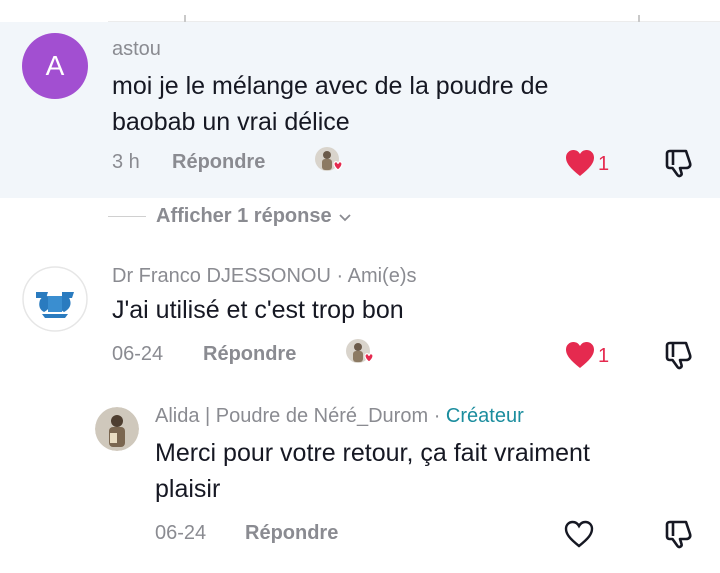  What do you see at coordinates (126, 162) in the screenshot?
I see `comment-time: 3 h` at bounding box center [126, 162].